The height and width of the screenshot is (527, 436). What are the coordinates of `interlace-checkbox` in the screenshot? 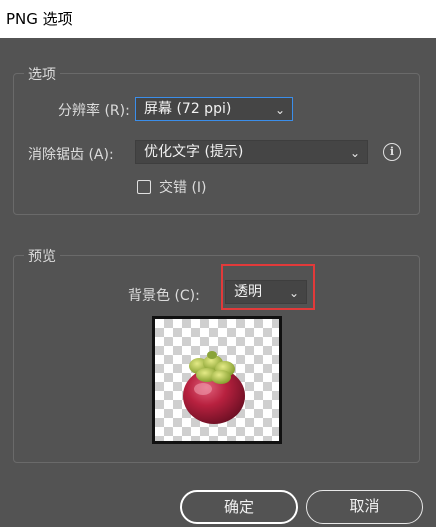 It's located at (144, 187).